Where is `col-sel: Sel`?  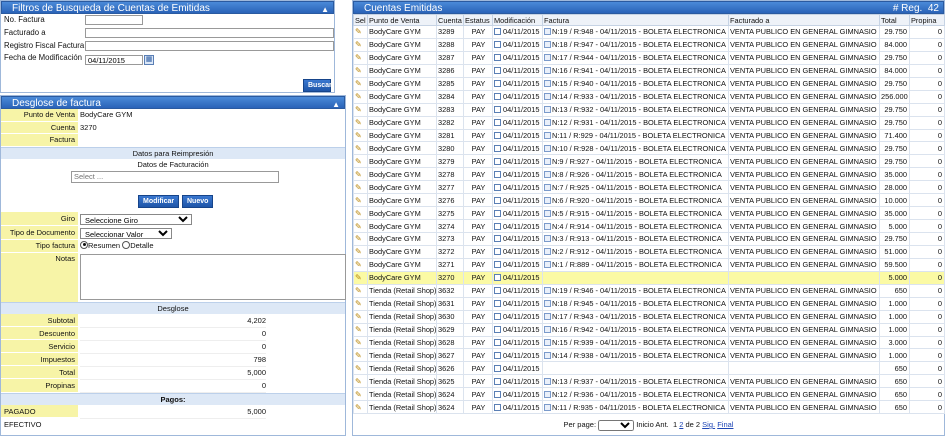 col-sel: Sel is located at coordinates (360, 20).